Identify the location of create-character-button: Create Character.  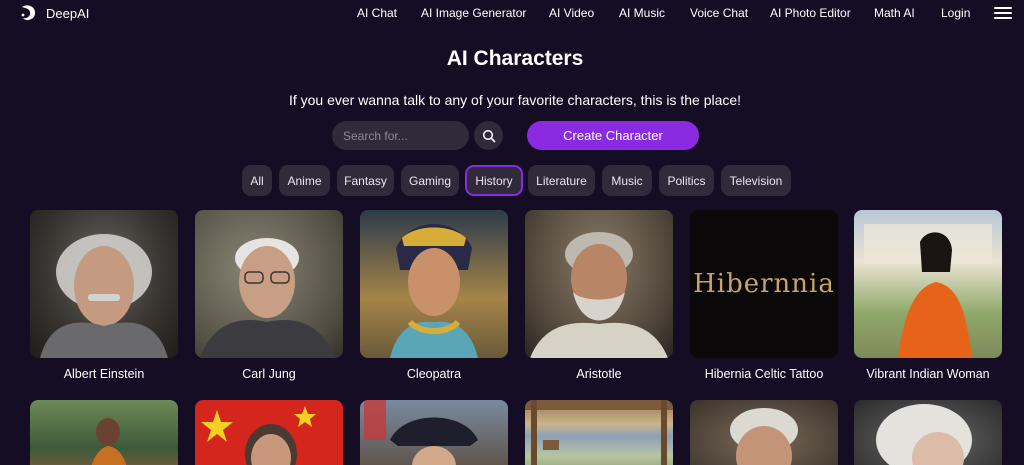
(613, 135).